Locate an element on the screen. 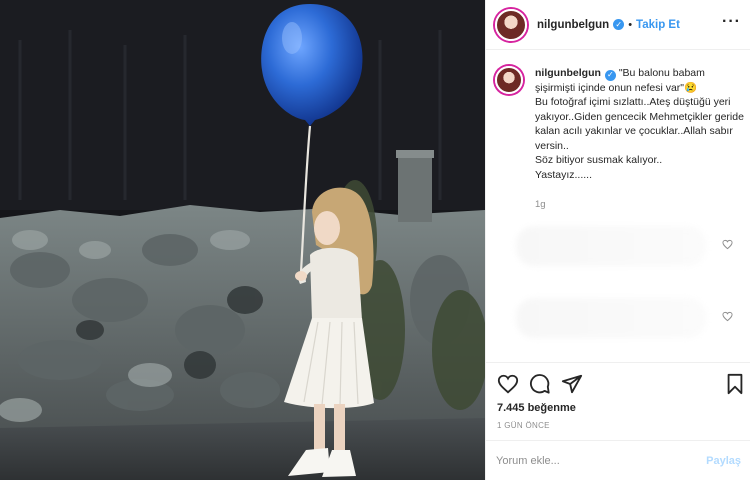  more-options-icon: ··· is located at coordinates (731, 22).